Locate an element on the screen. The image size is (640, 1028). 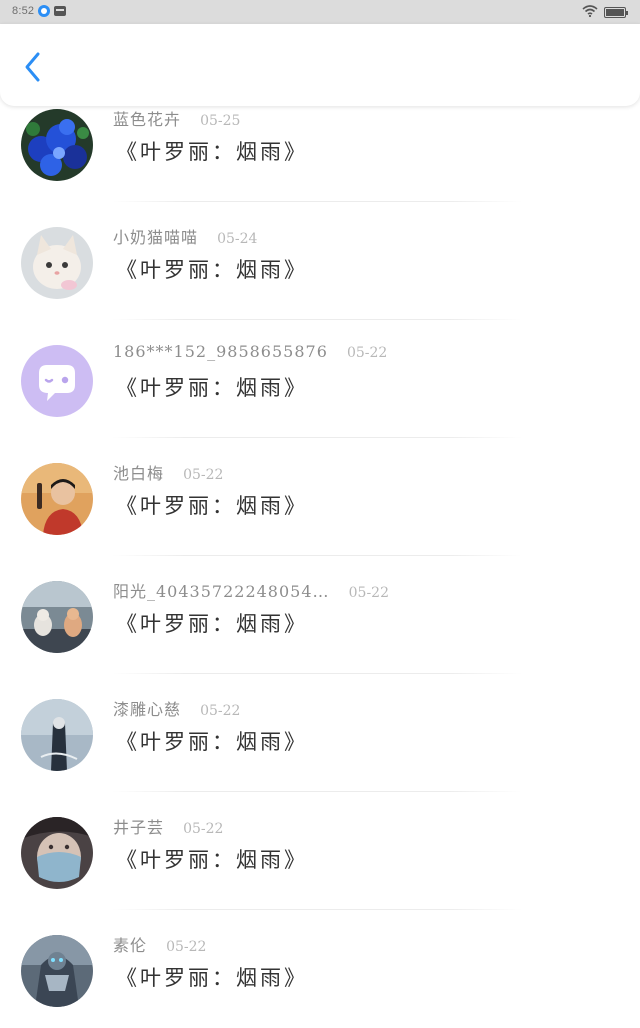
timestamp: 05-24 is located at coordinates (237, 239).